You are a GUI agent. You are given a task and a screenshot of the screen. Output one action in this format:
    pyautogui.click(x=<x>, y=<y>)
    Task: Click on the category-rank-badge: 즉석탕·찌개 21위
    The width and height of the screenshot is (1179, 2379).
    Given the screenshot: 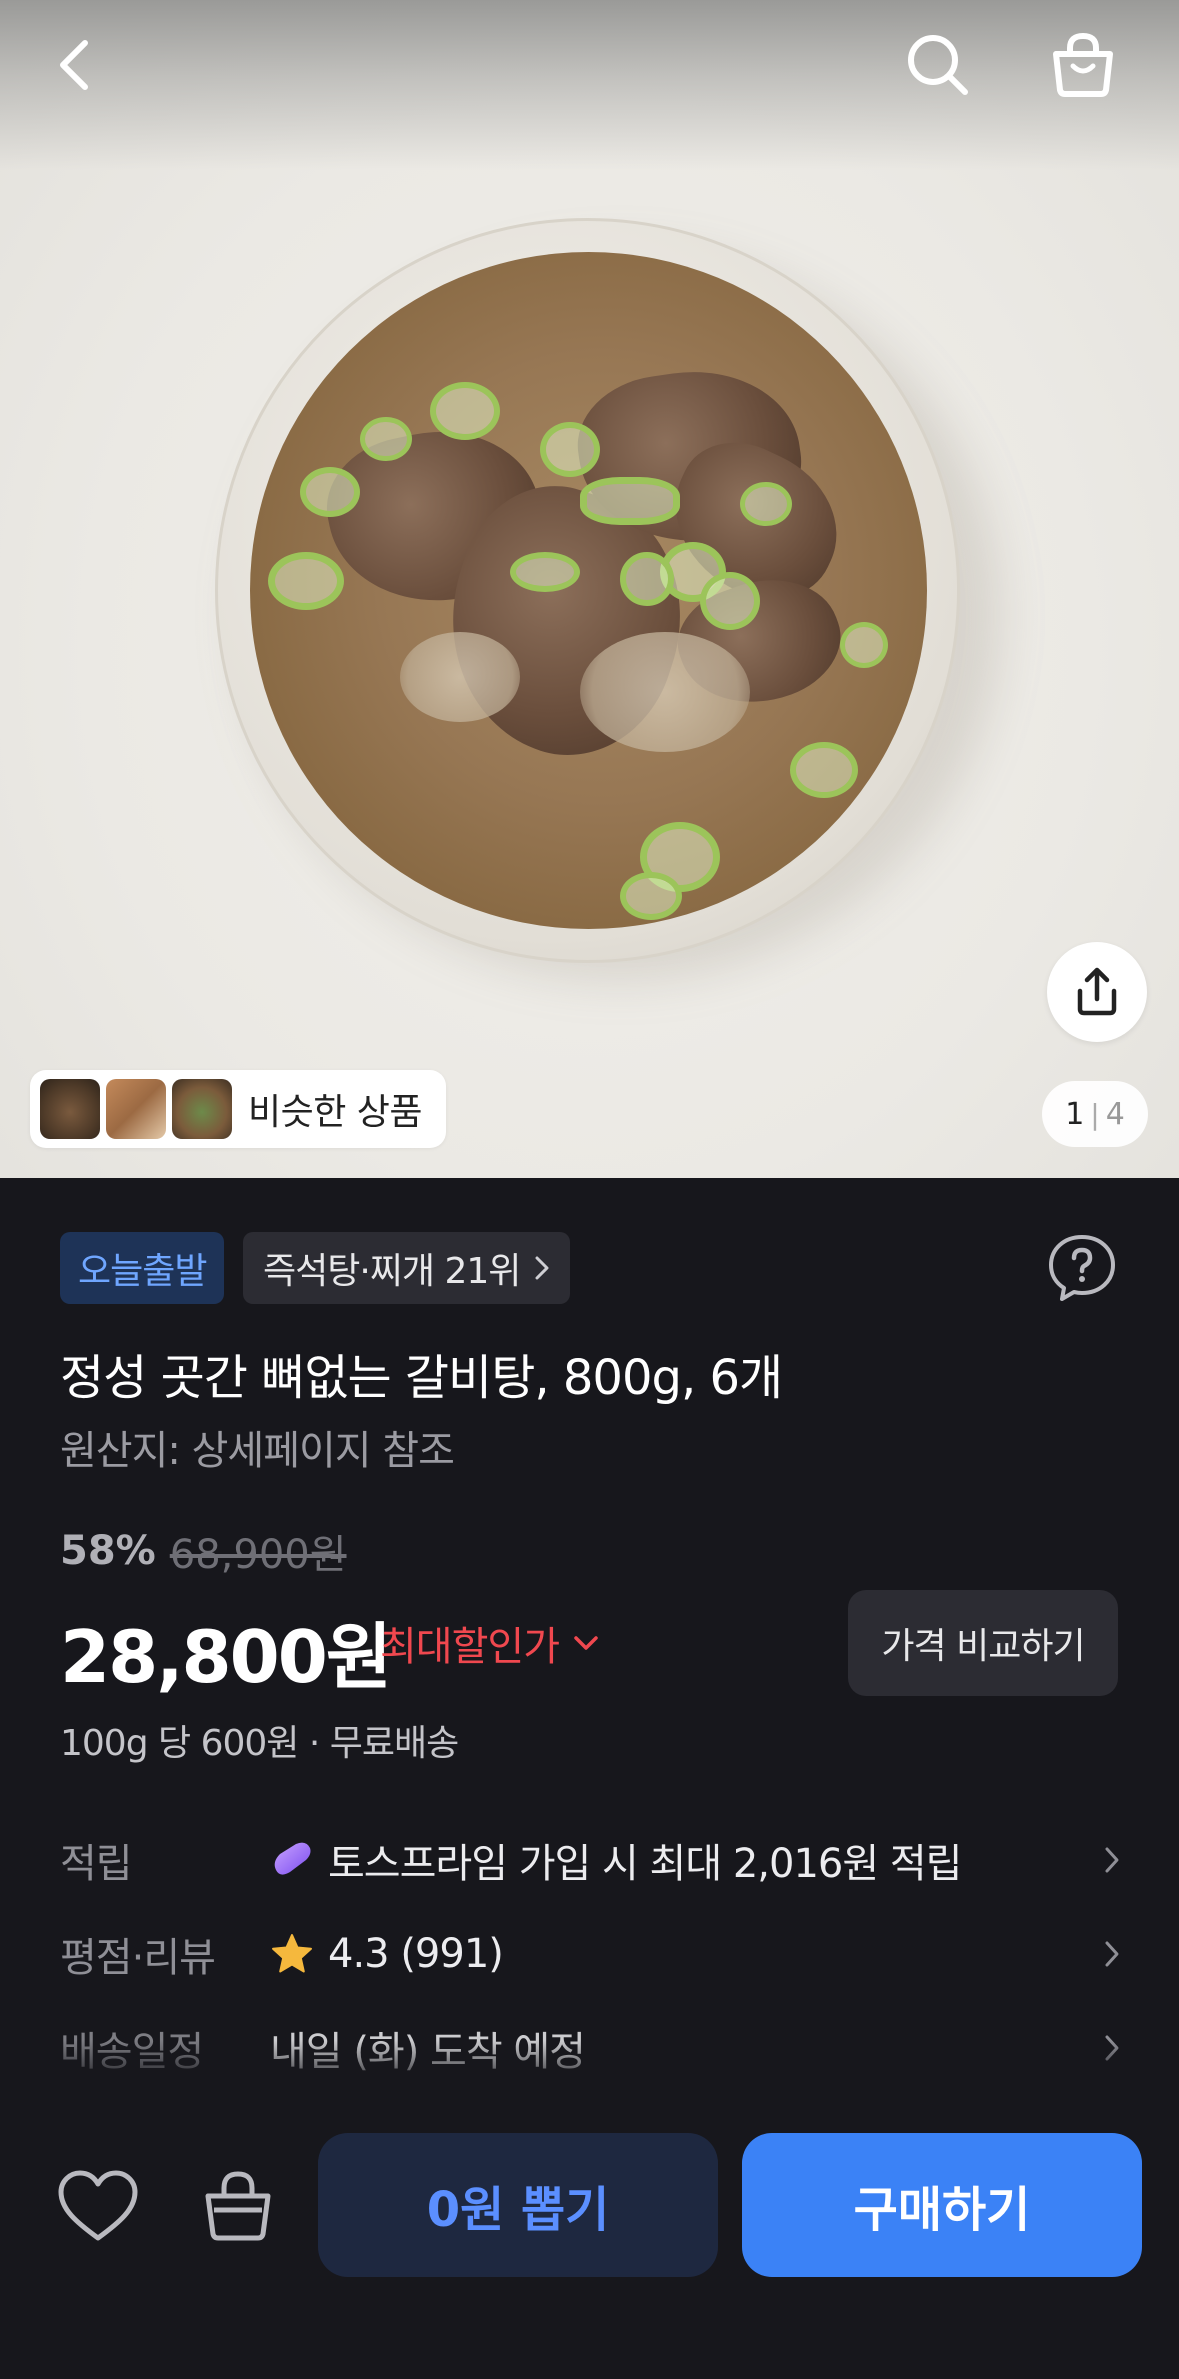 What is the action you would take?
    pyautogui.click(x=407, y=1268)
    